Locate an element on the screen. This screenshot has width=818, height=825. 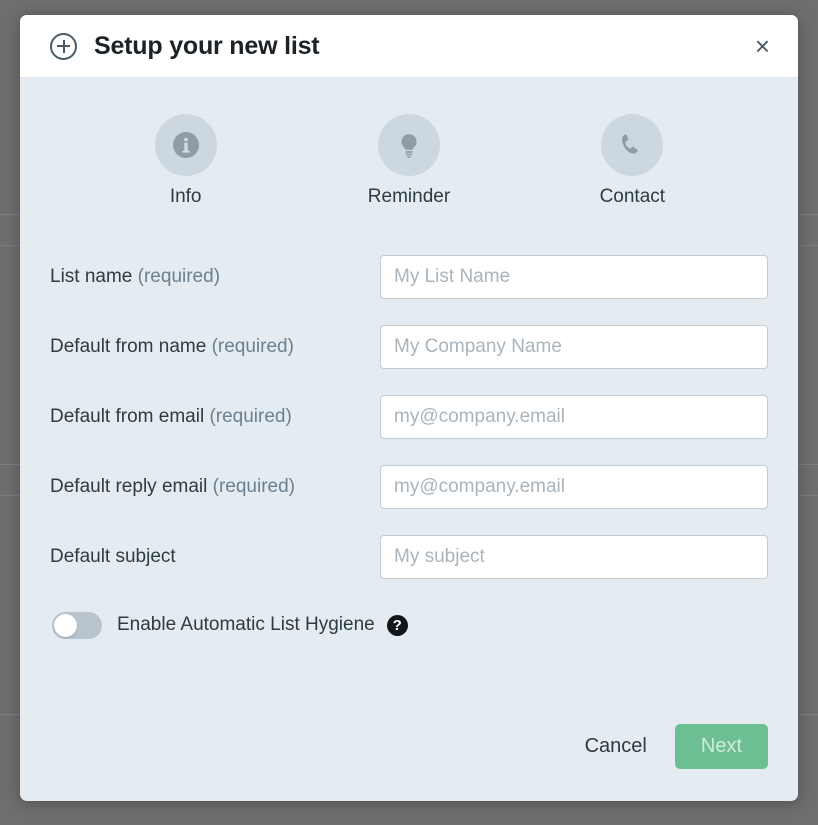
list-name-label-text: List name is located at coordinates (91, 276).